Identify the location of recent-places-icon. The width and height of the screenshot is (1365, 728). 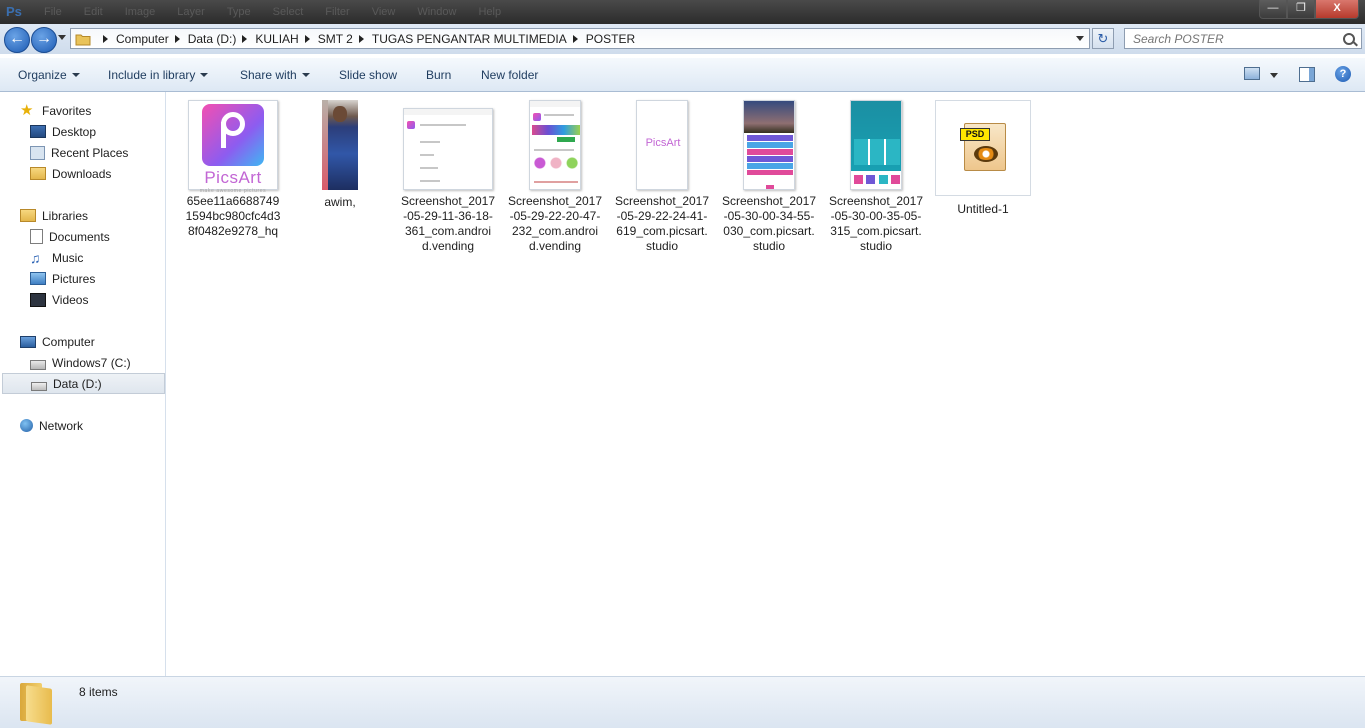
(37, 152).